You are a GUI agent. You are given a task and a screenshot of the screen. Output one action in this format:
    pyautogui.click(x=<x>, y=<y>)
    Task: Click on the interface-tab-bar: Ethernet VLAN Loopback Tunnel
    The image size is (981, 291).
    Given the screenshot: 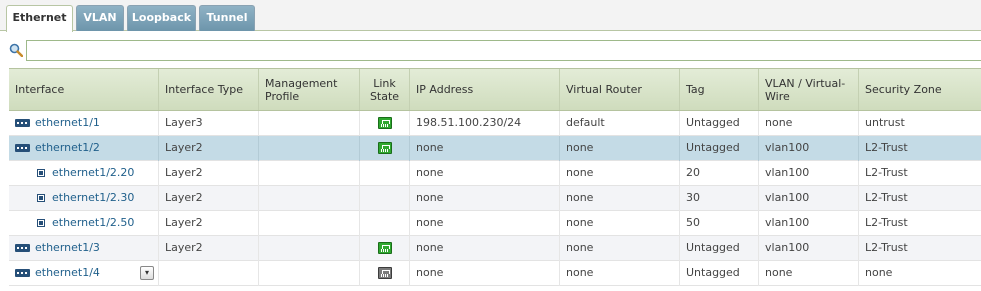 What is the action you would take?
    pyautogui.click(x=490, y=16)
    